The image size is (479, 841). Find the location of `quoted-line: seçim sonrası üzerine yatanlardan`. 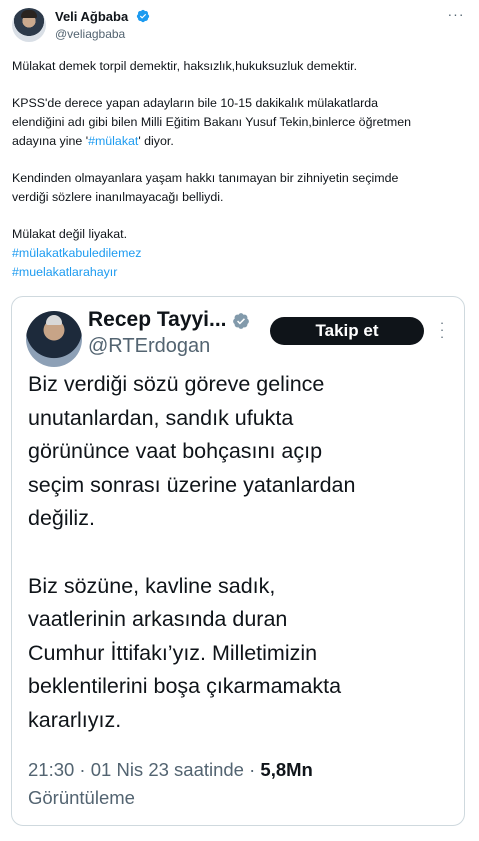

quoted-line: seçim sonrası üzerine yatanlardan is located at coordinates (192, 484).